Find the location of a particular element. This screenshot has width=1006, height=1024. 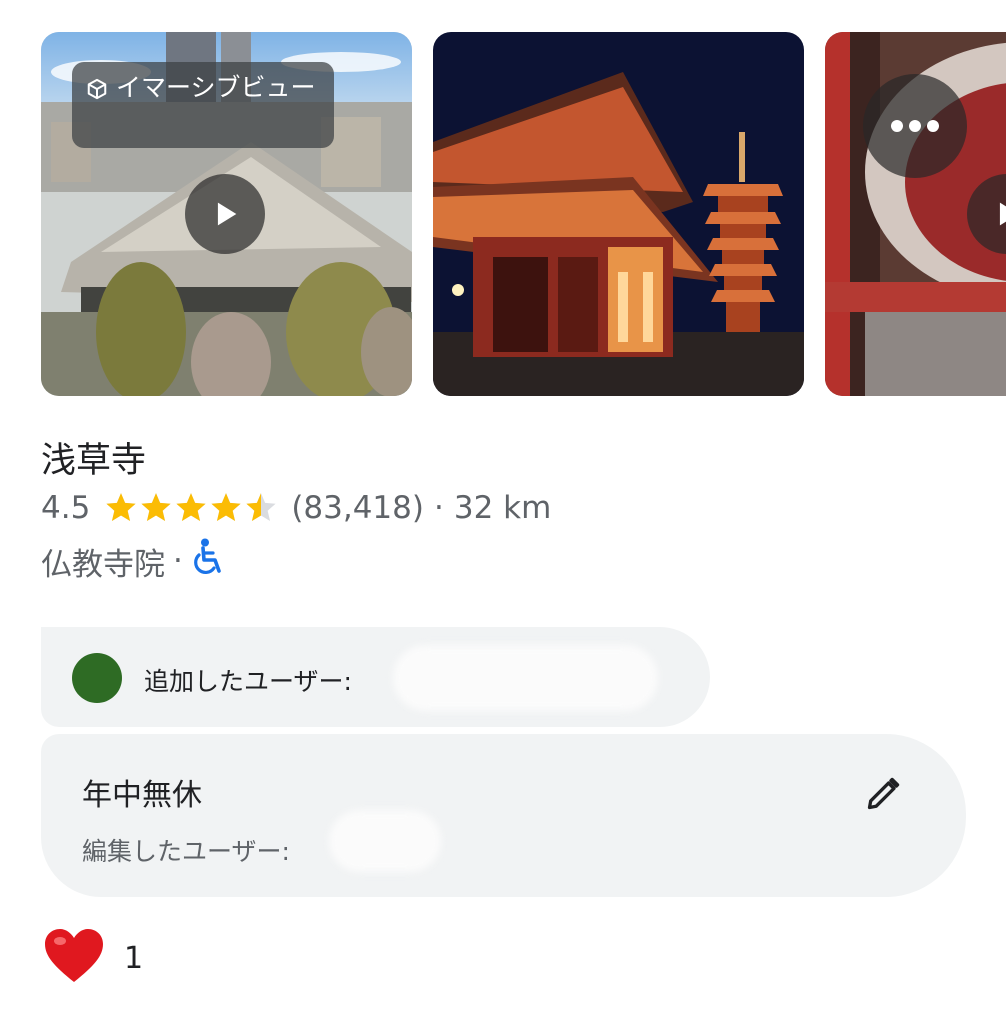

photo-temple-night is located at coordinates (618, 214).